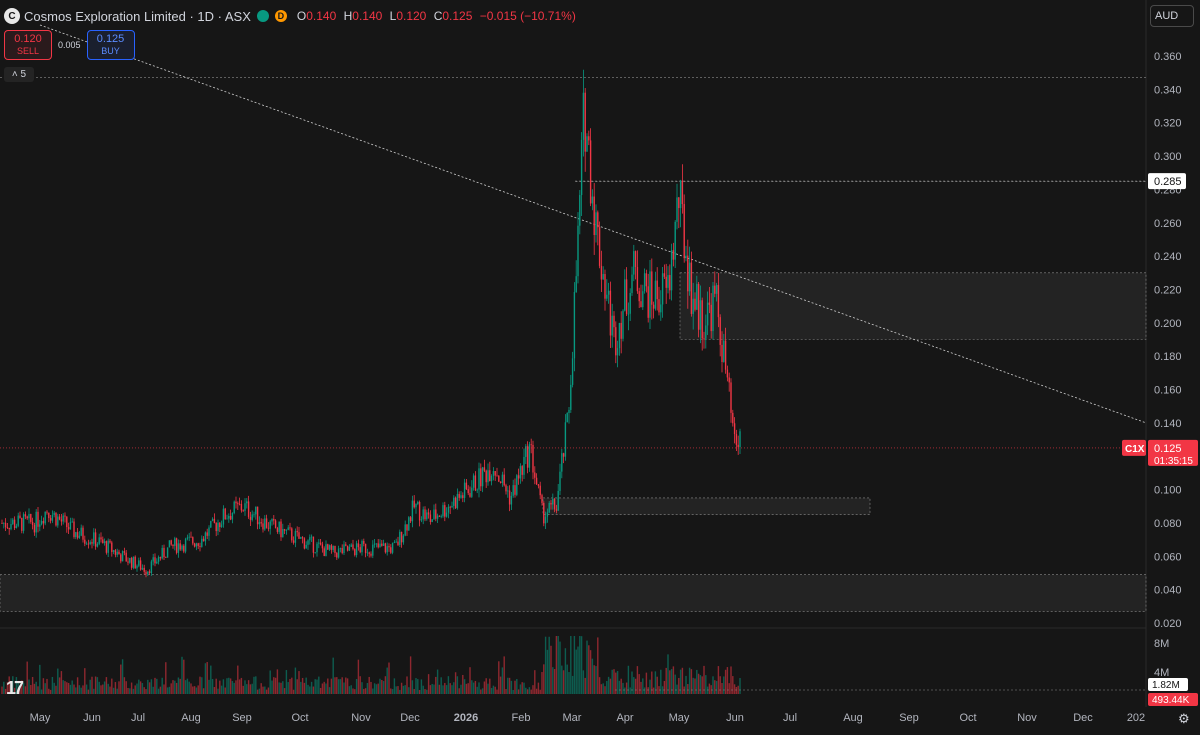 The height and width of the screenshot is (735, 1200). I want to click on symbol-title: Cosmos Exploration Limited · 1D · ASX, so click(137, 16).